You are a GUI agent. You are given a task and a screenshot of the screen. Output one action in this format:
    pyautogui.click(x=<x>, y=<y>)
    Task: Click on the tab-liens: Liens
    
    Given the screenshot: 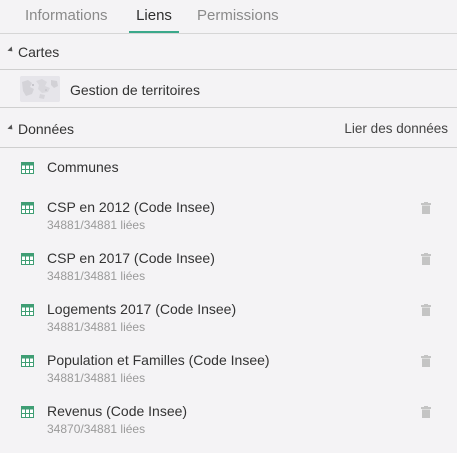 What is the action you would take?
    pyautogui.click(x=154, y=20)
    